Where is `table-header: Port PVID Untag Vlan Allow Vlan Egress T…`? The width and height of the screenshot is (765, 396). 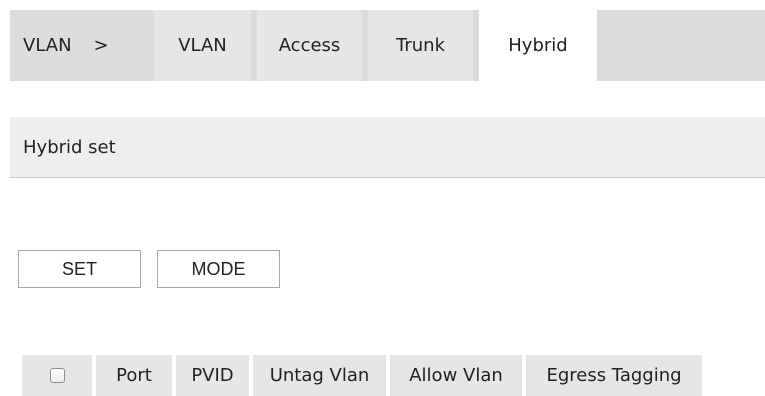
table-header: Port PVID Untag Vlan Allow Vlan Egress T… is located at coordinates (362, 375).